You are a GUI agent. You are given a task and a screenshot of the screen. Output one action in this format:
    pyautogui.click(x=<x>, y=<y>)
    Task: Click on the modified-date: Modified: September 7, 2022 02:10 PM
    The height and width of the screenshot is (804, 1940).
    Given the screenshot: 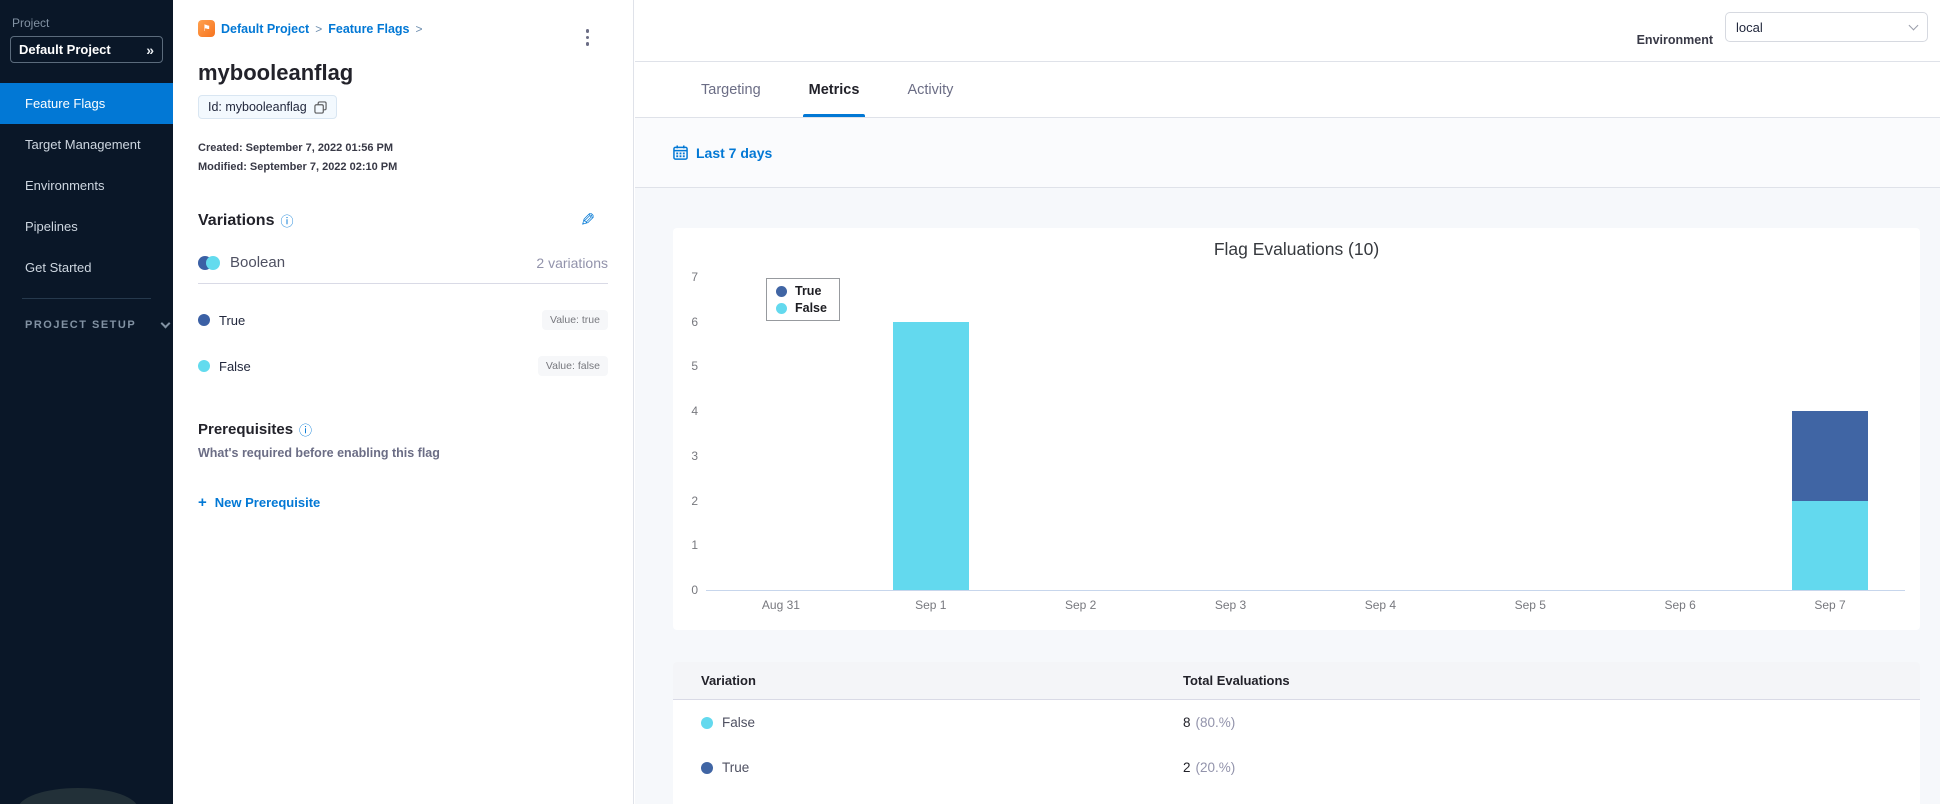 What is the action you would take?
    pyautogui.click(x=298, y=167)
    